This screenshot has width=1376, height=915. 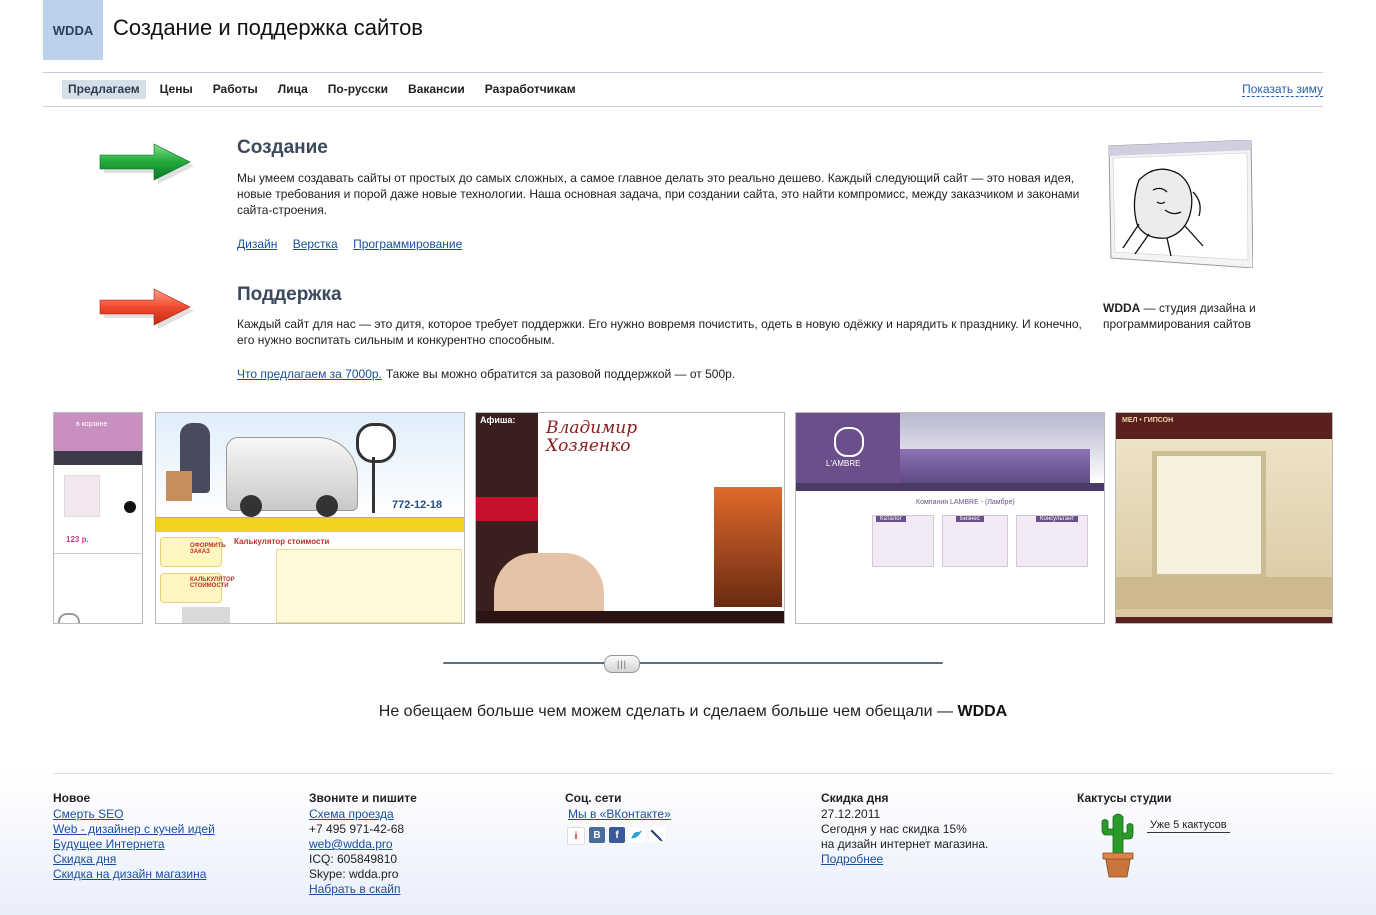 What do you see at coordinates (208, 549) in the screenshot?
I see `thumb-order-label: ОФОРМИТЬ ЗАКАЗ` at bounding box center [208, 549].